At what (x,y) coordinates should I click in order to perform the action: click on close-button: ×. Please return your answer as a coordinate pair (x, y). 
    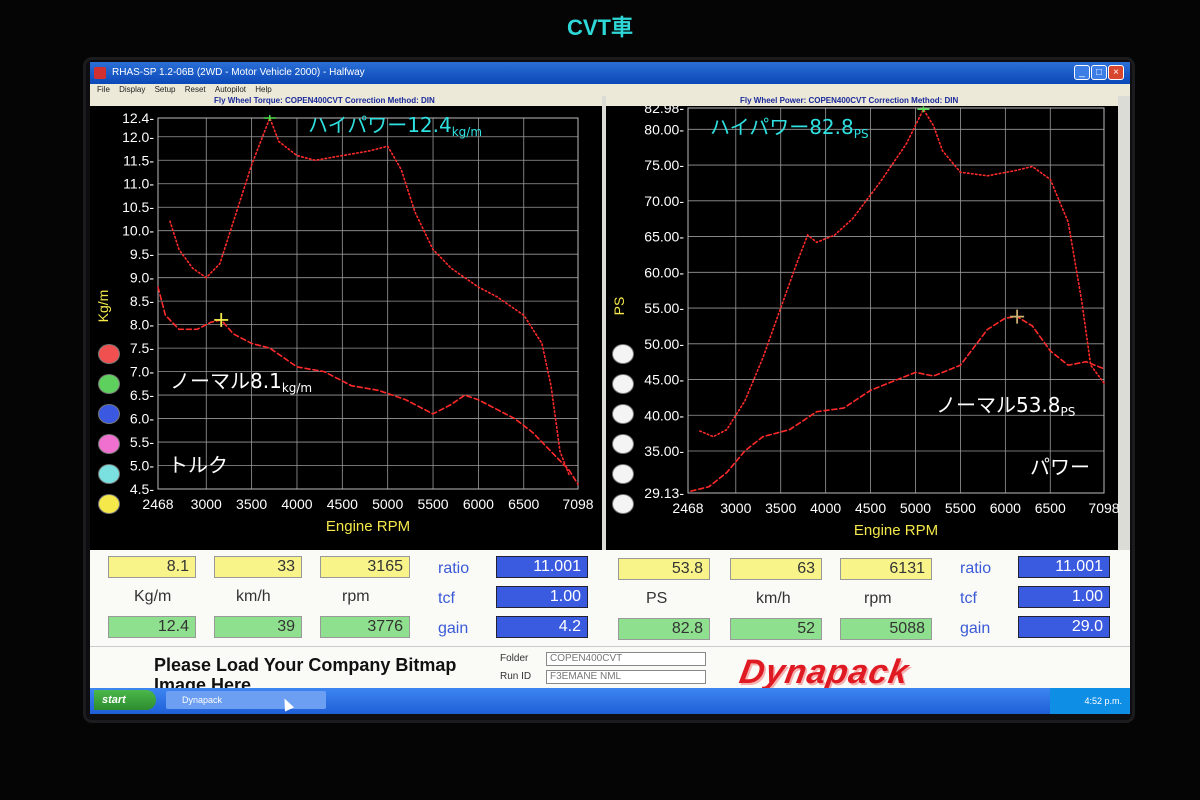
    Looking at the image, I should click on (1116, 72).